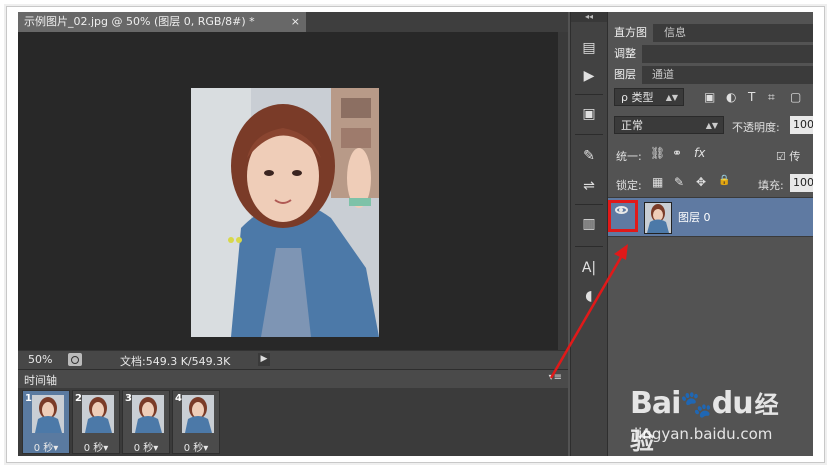 The image size is (831, 468). I want to click on watermark-url: jingyan.baidu.com, so click(703, 434).